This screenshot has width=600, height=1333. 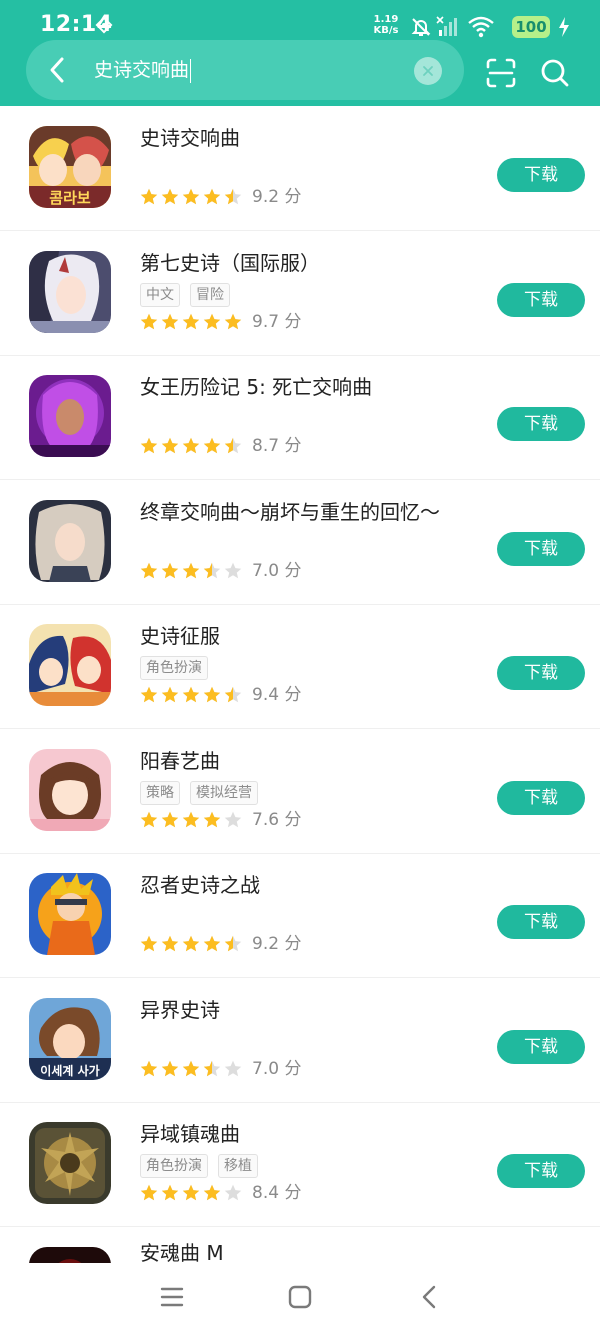 I want to click on app-list-item: 콤라보 史诗交响曲 9.2 分 下载, so click(x=300, y=168).